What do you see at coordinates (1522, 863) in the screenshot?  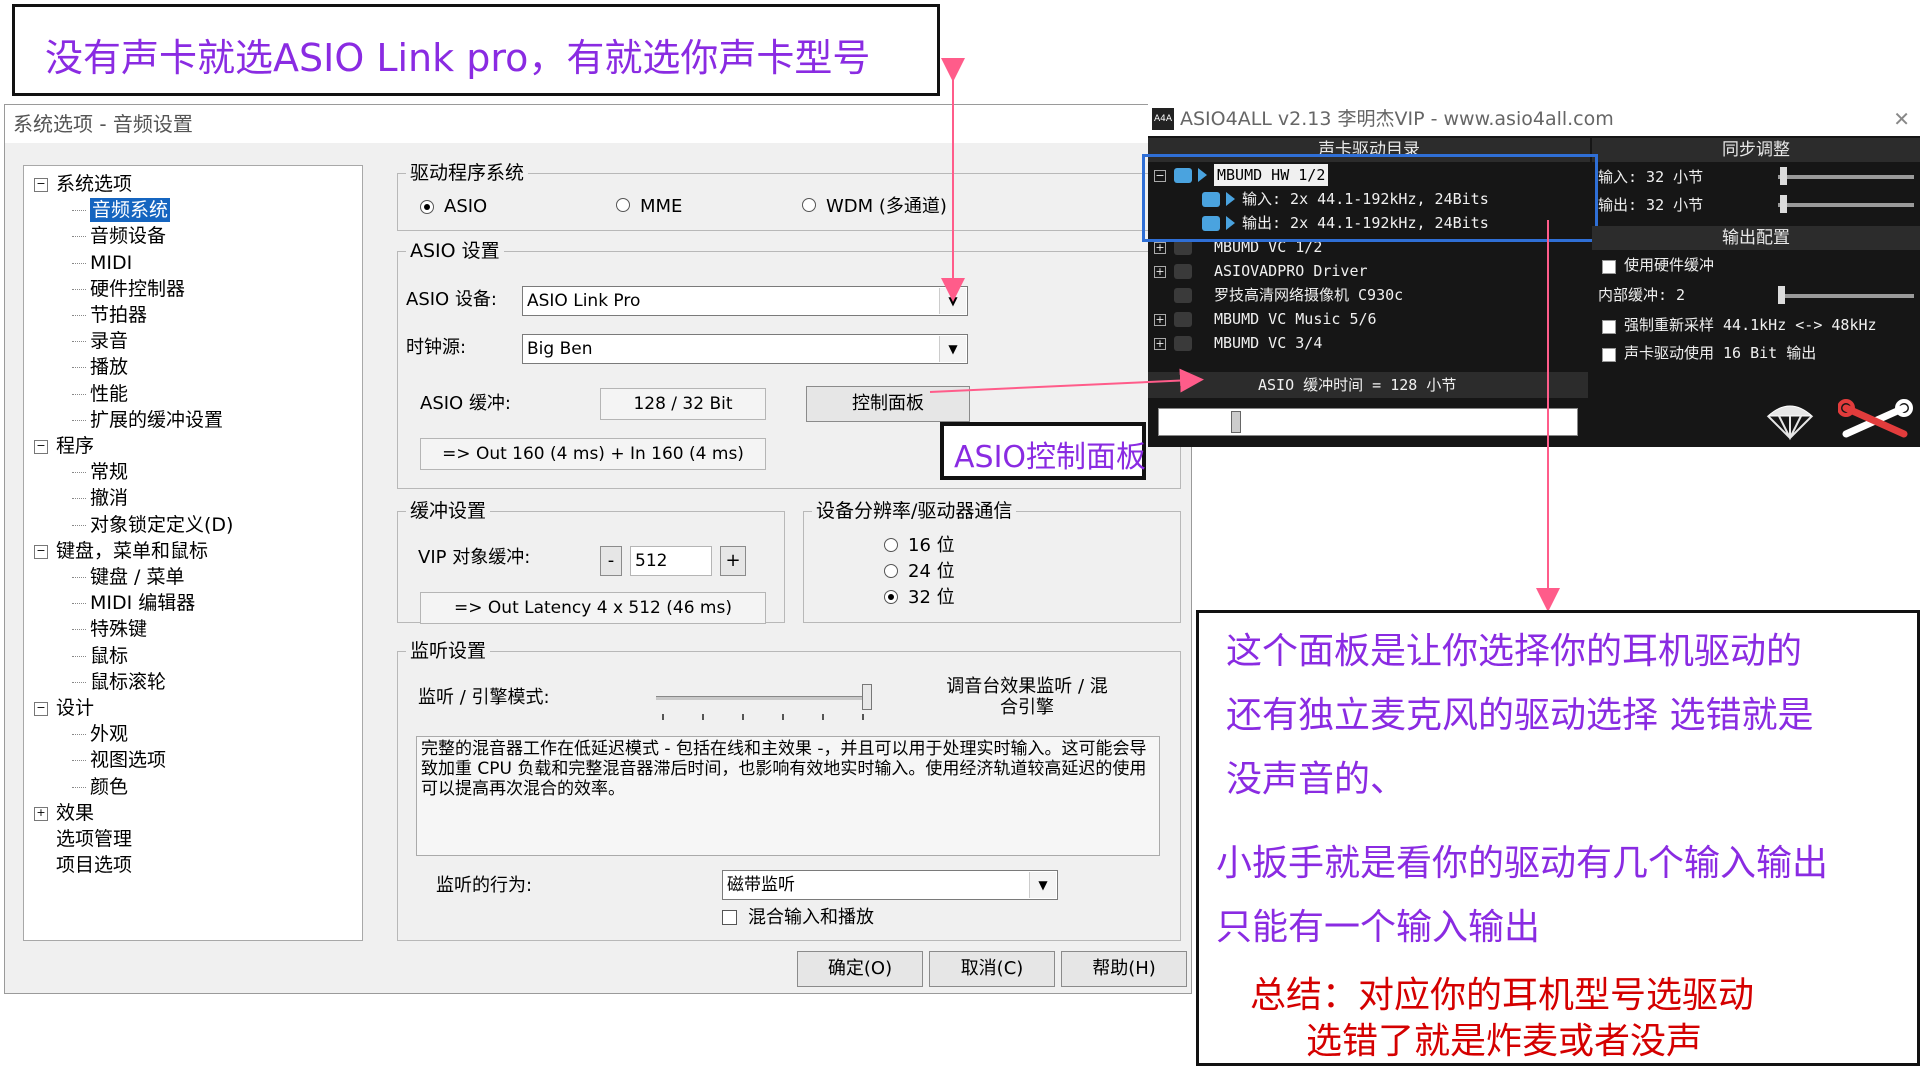 I see `wrench-desc-line-1: 小扳手就是看你的驱动有几个输入输出` at bounding box center [1522, 863].